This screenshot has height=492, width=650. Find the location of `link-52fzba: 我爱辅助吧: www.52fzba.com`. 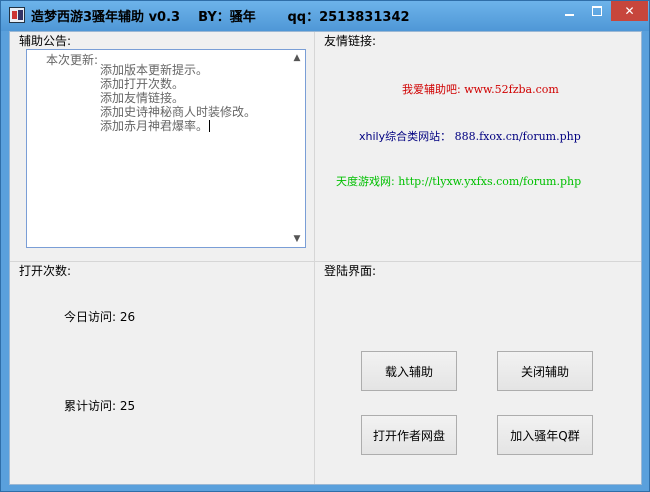

link-52fzba: 我爱辅助吧: www.52fzba.com is located at coordinates (480, 89).